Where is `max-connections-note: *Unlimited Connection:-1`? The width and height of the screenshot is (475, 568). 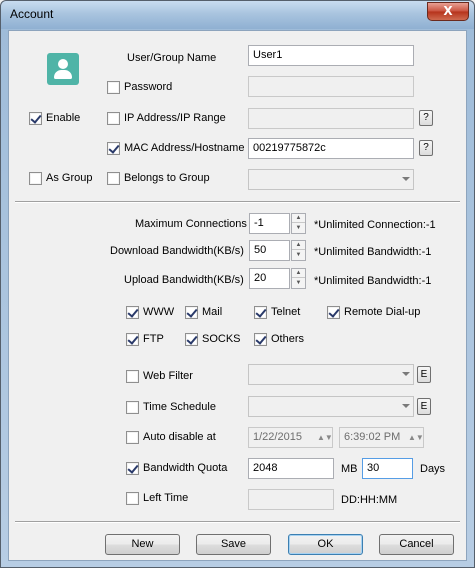
max-connections-note: *Unlimited Connection:-1 is located at coordinates (375, 225).